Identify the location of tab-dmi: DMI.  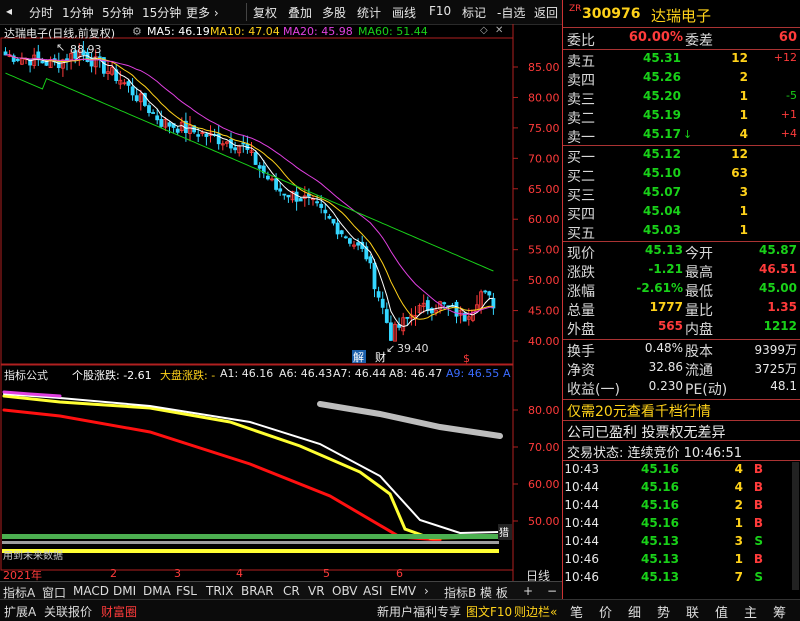
(124, 591).